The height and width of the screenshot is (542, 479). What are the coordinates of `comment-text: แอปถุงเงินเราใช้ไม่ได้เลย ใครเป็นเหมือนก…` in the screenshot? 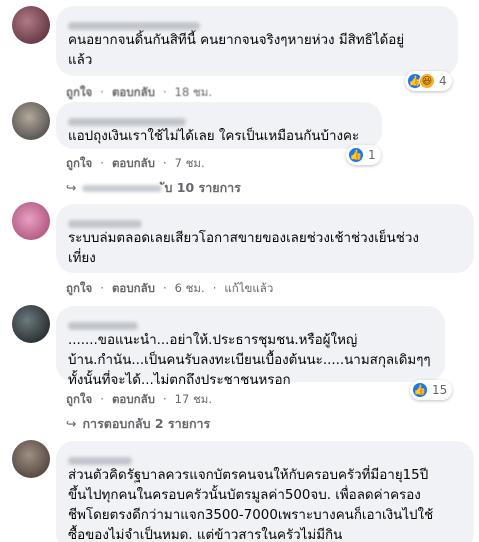 It's located at (214, 136).